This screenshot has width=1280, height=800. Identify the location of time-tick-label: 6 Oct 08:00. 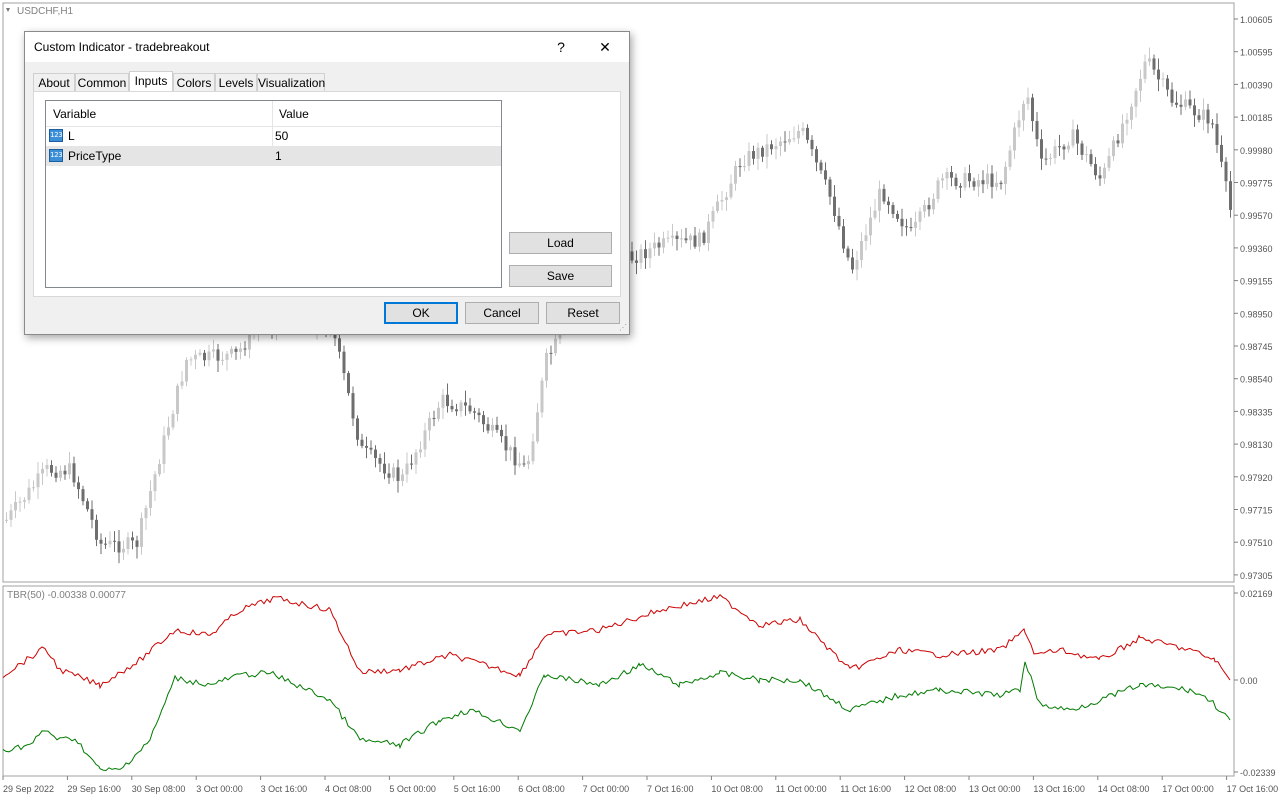
(541, 789).